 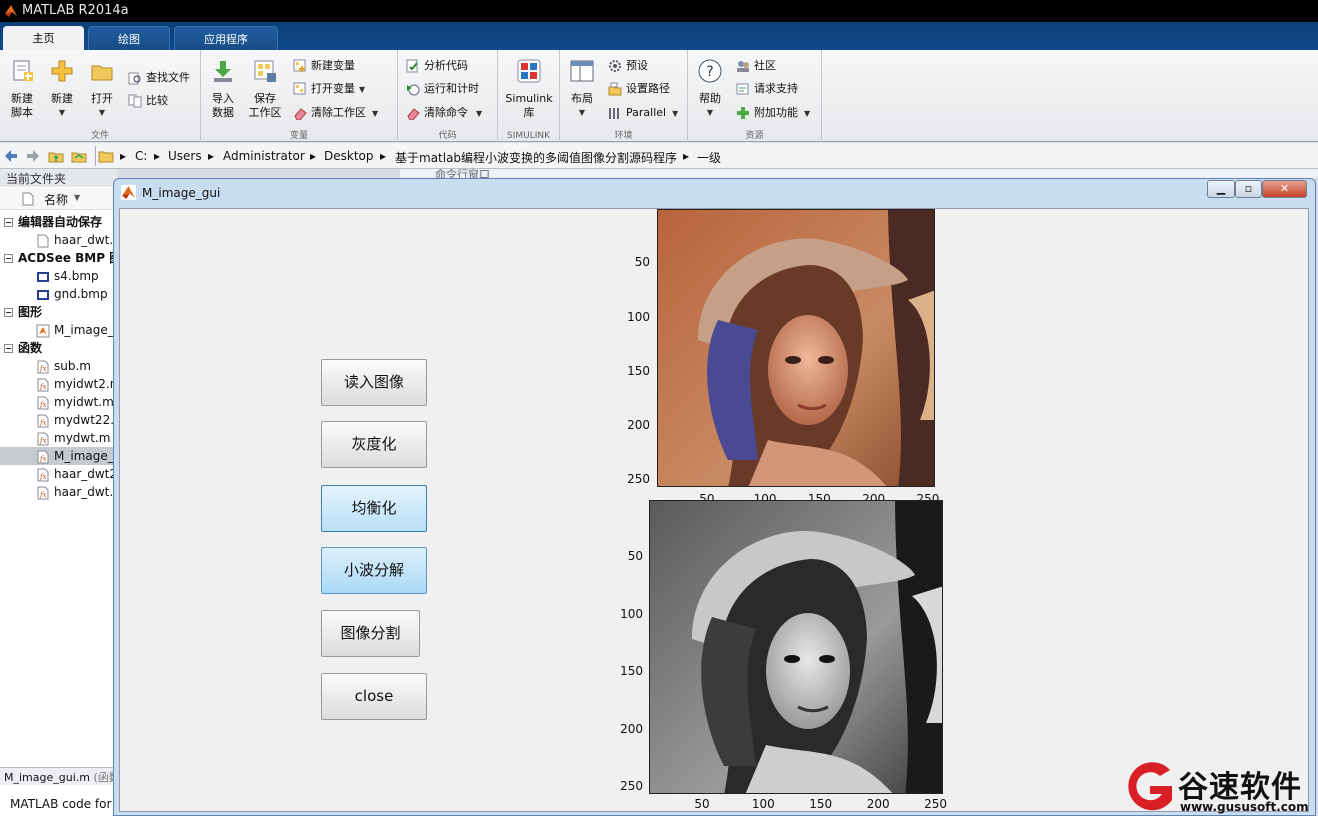 I want to click on find-files-button: 查找文件, so click(x=159, y=78).